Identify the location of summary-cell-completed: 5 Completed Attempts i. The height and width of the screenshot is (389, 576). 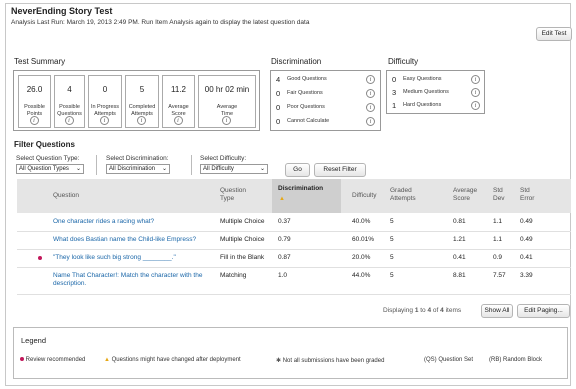
(142, 101).